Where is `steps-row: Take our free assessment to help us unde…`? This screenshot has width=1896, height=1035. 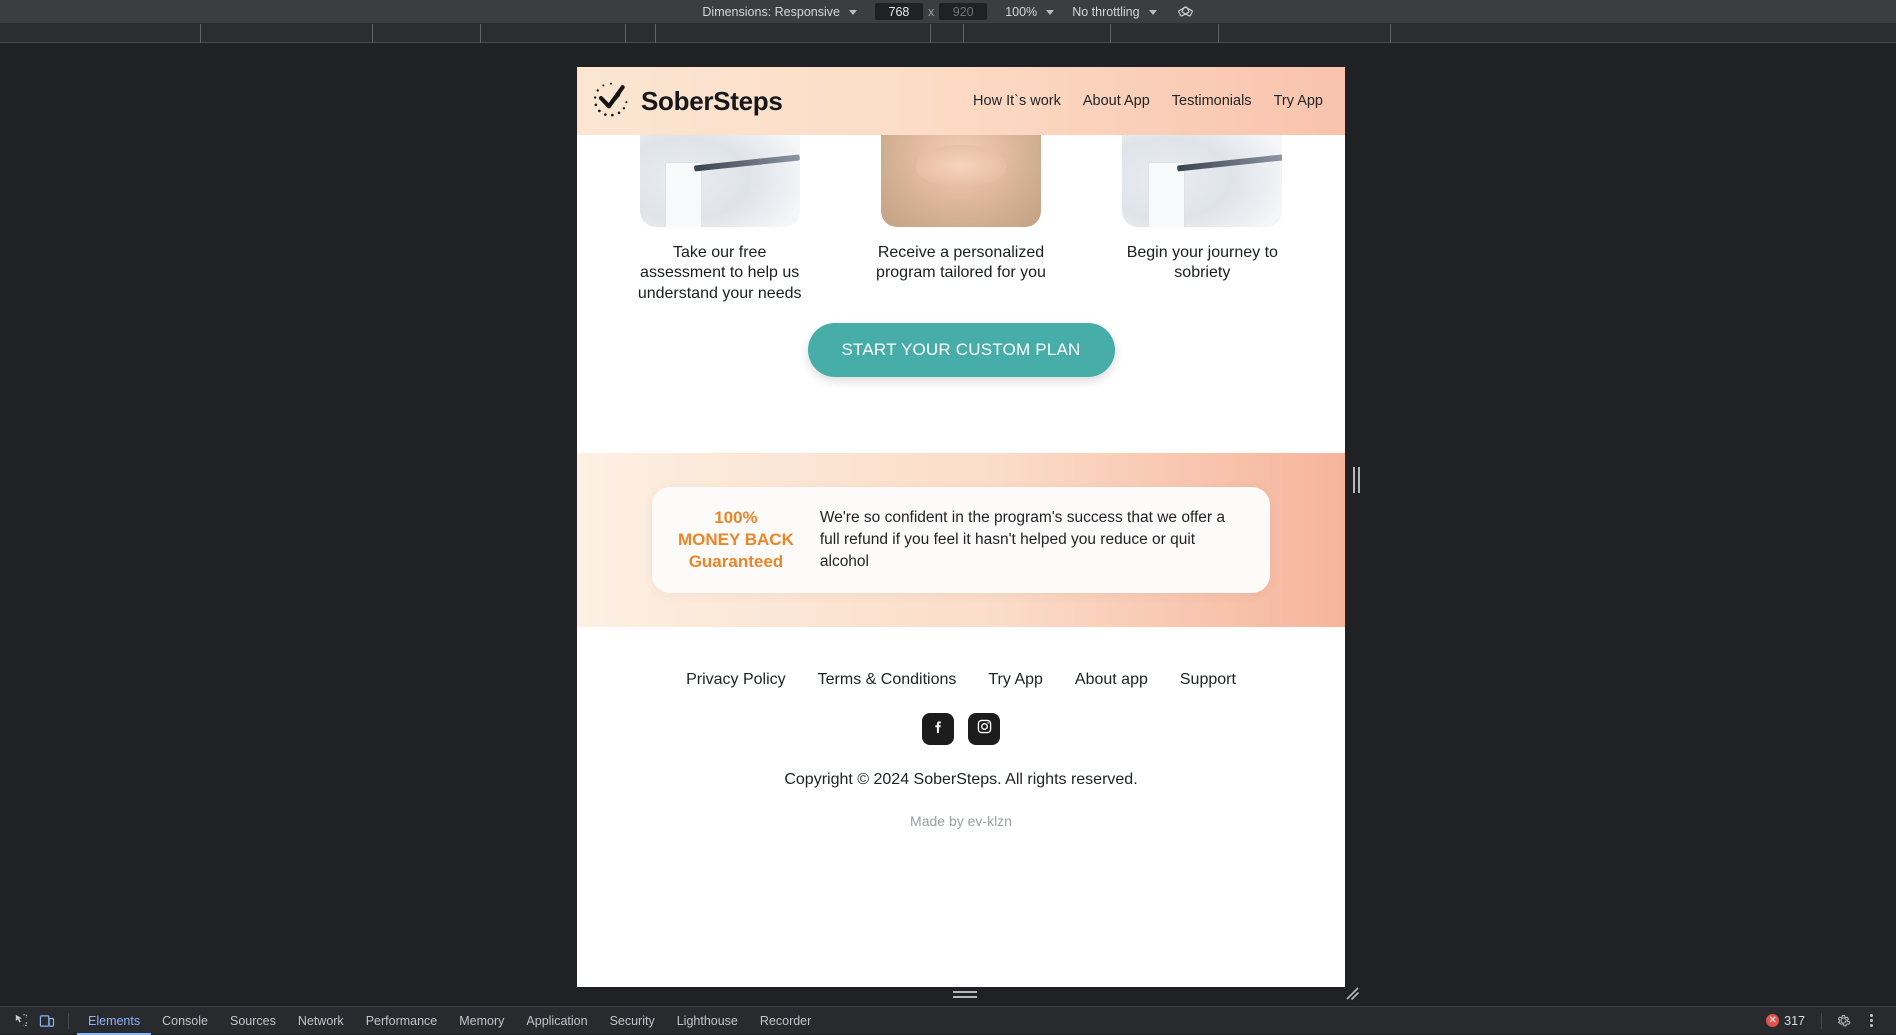 steps-row: Take our free assessment to help us unde… is located at coordinates (961, 205).